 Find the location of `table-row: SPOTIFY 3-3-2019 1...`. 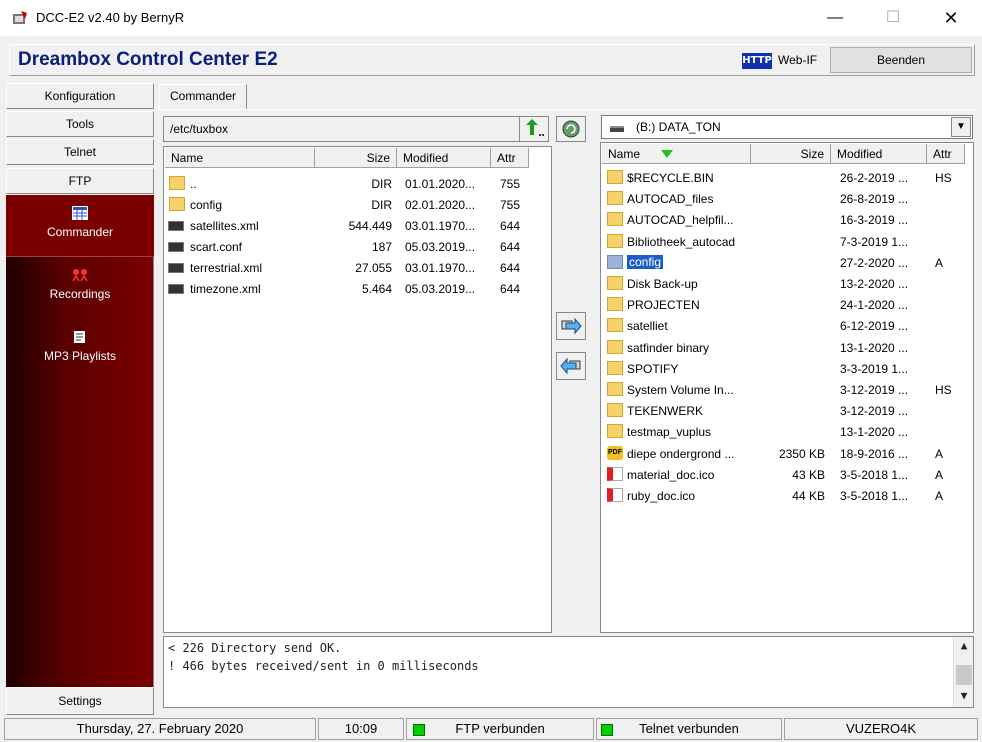

table-row: SPOTIFY 3-3-2019 1... is located at coordinates (787, 368).